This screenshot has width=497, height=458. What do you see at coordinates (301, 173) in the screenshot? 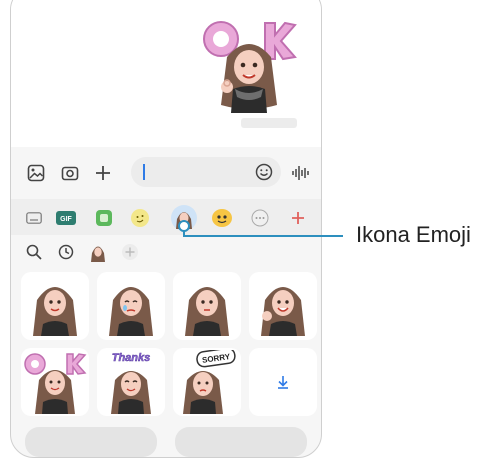
I see `voice-icon` at bounding box center [301, 173].